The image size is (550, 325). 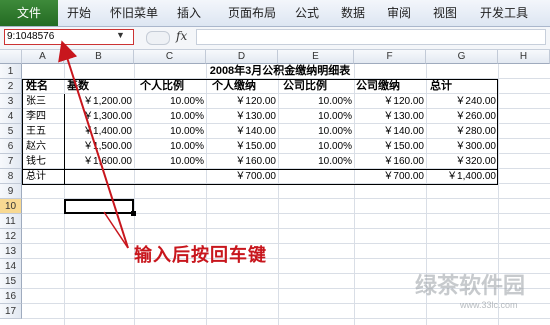 I want to click on watermark-logo: 绿茶软件园, so click(x=470, y=286).